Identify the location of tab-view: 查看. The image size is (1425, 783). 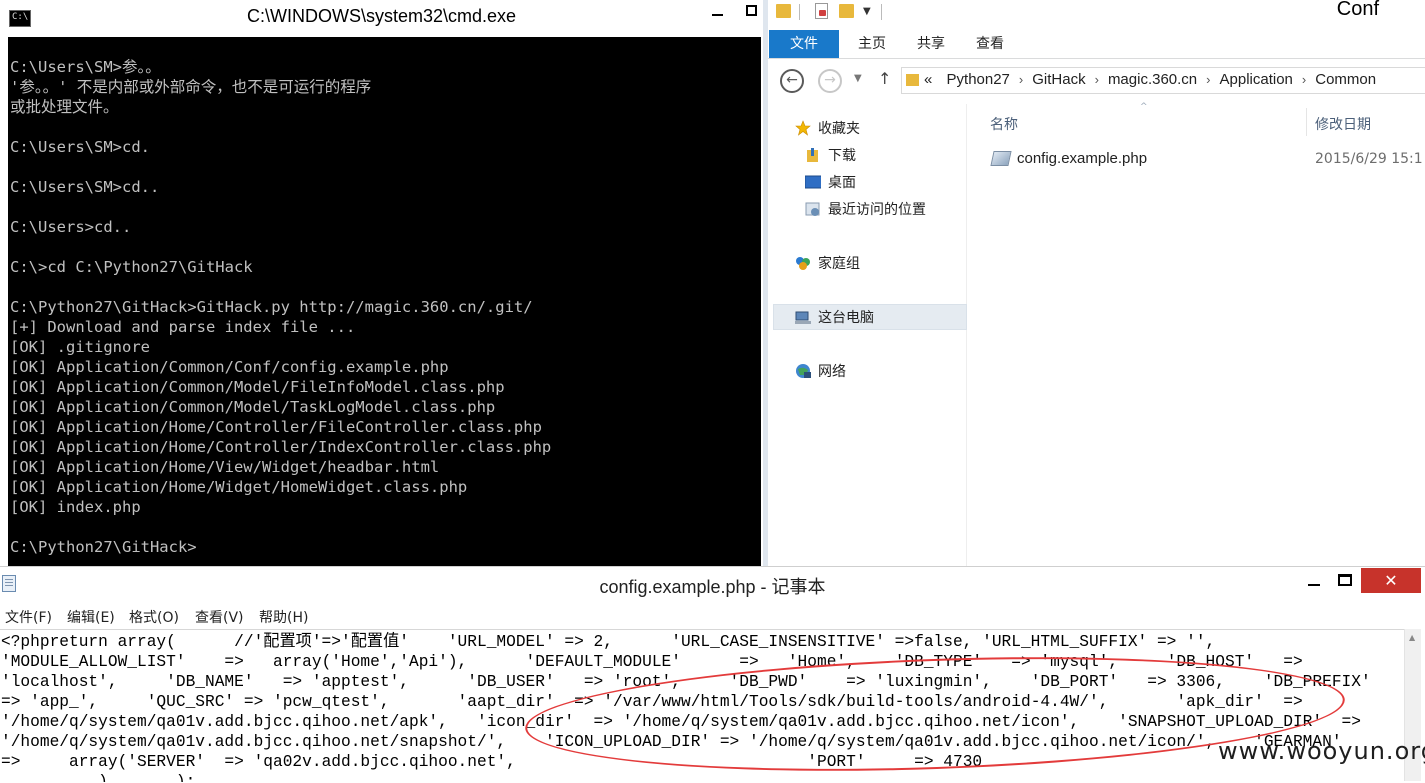
(990, 44).